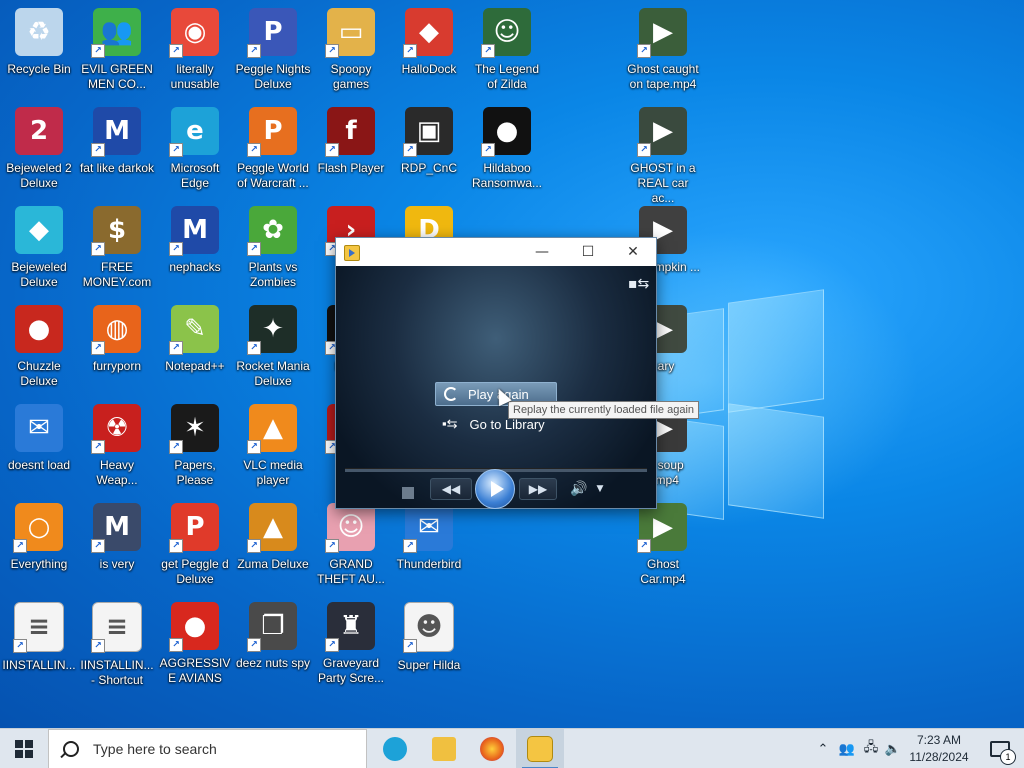 This screenshot has height=768, width=1024. I want to click on desktop-icon-label: Peggle Nights Deluxe, so click(273, 76).